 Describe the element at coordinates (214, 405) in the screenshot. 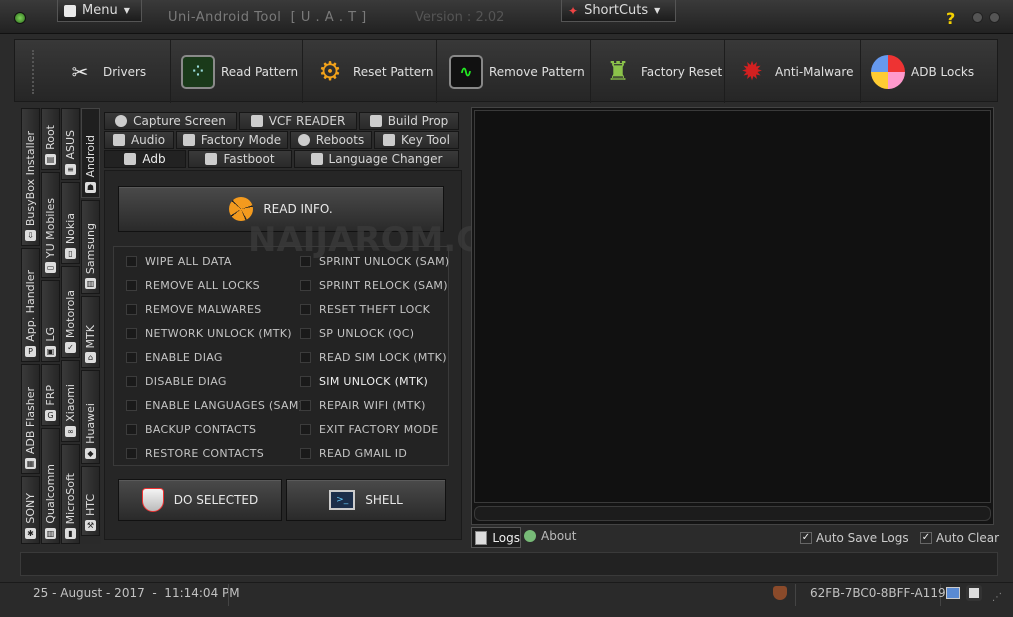

I see `option-enable-languages: ENABLE LANGUAGES (SAM)` at that location.